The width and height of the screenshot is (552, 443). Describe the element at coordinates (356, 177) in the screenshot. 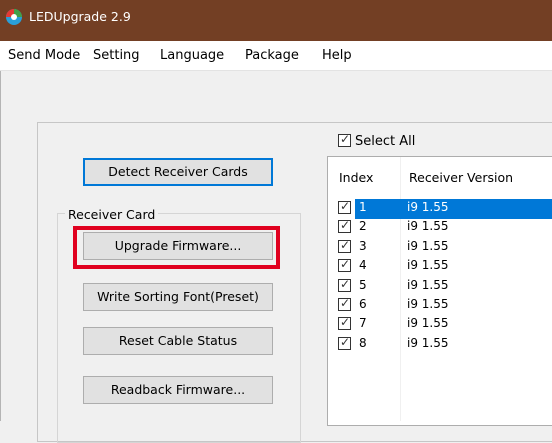

I see `column-header-index: Index` at that location.